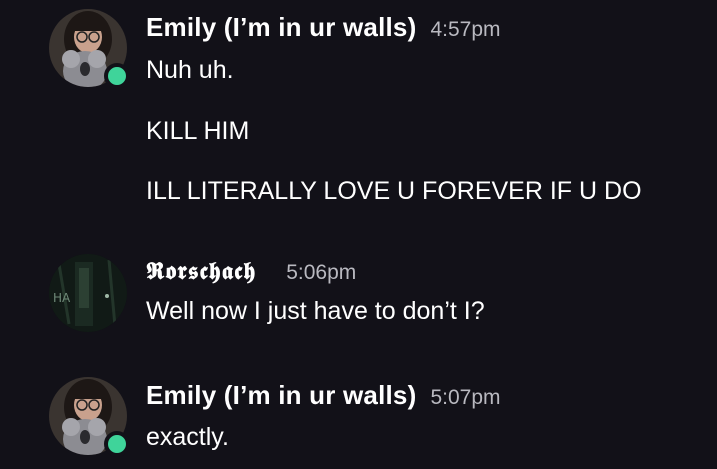 The image size is (717, 469). I want to click on avatar: HA, so click(88, 293).